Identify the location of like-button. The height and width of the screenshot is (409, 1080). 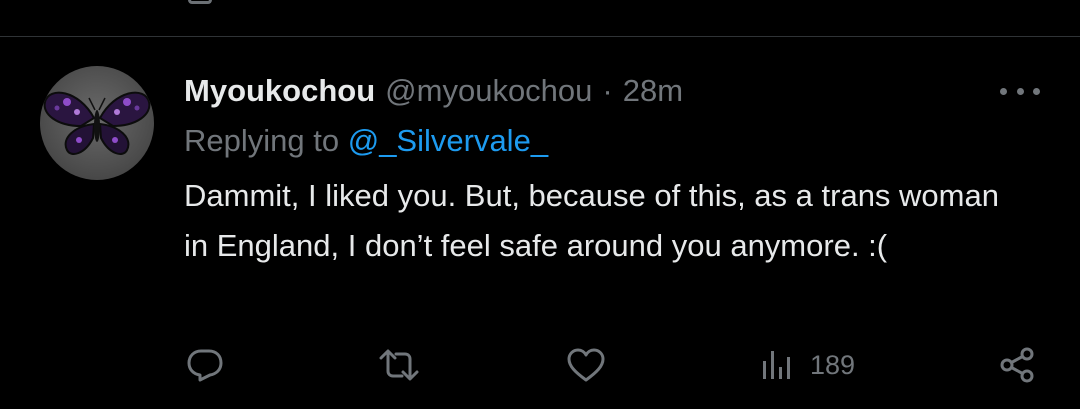
(586, 365).